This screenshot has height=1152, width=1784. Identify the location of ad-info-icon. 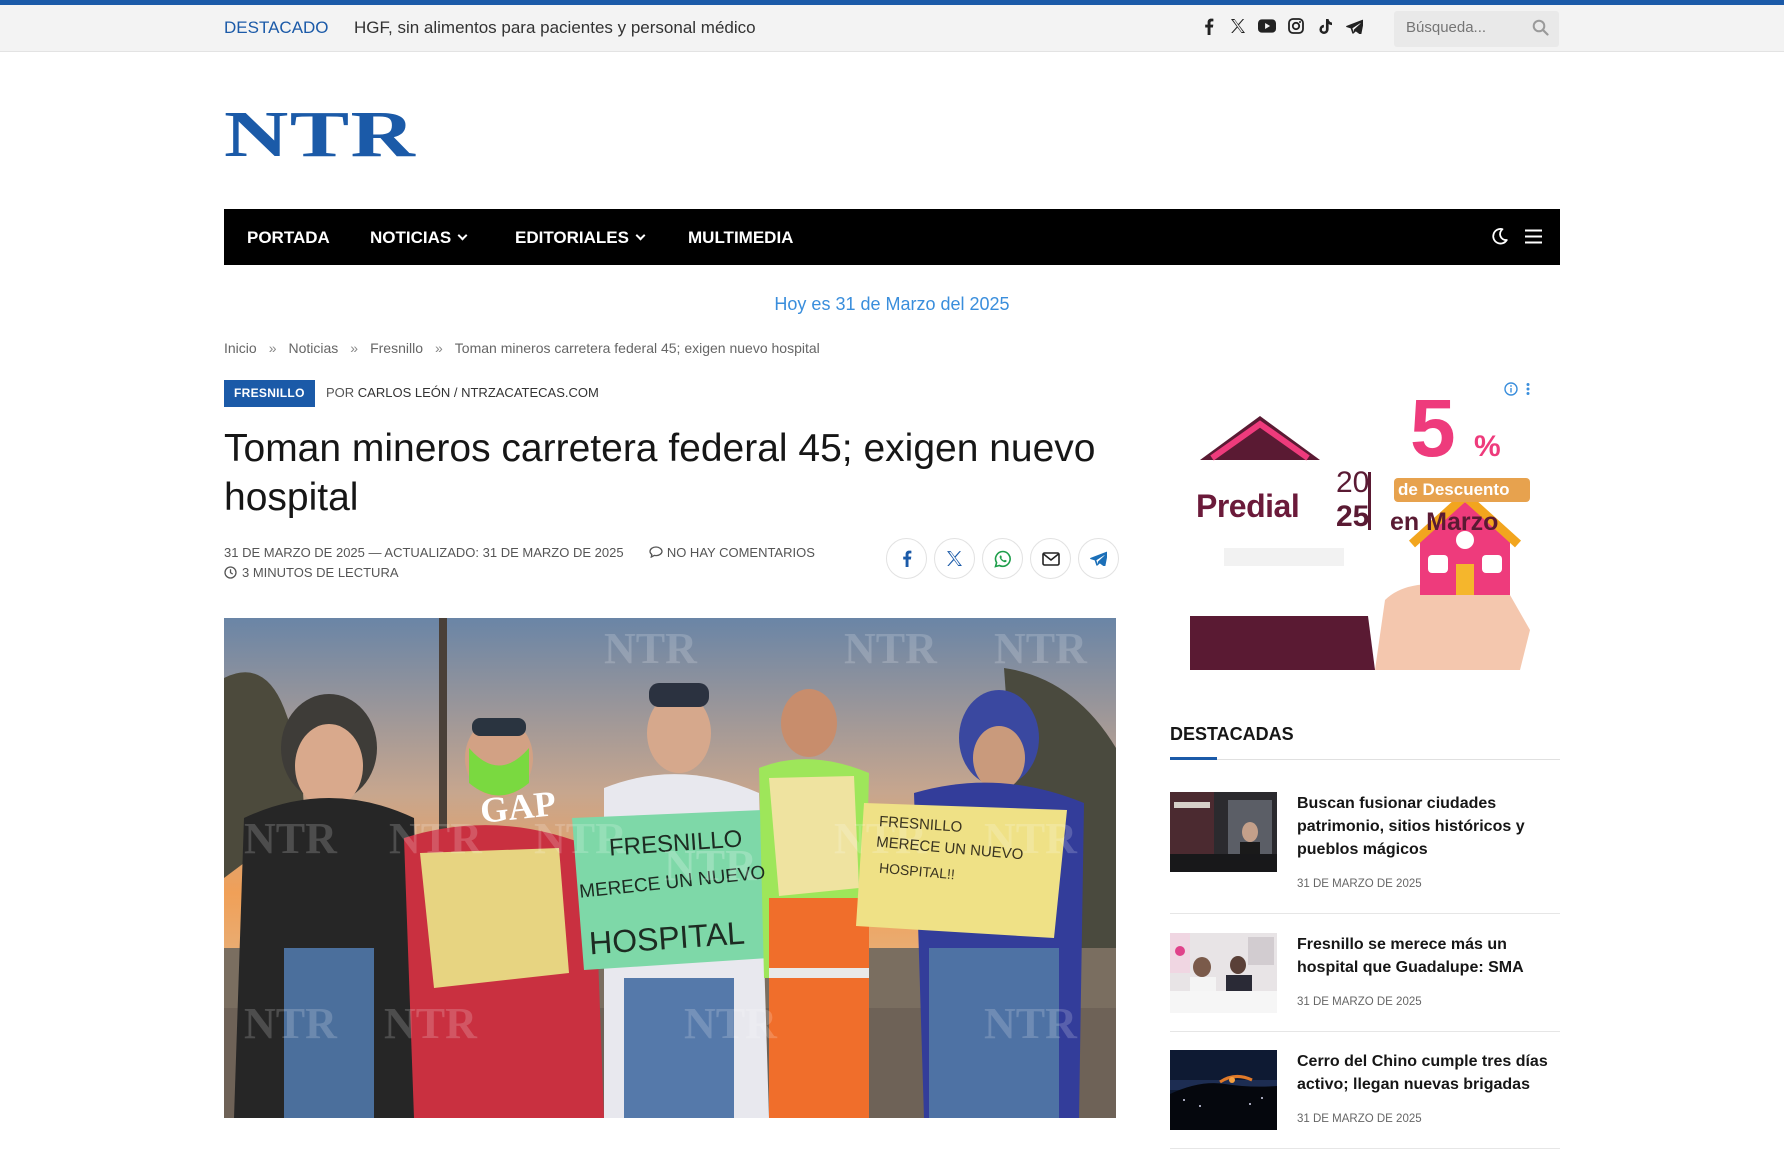
(1519, 391).